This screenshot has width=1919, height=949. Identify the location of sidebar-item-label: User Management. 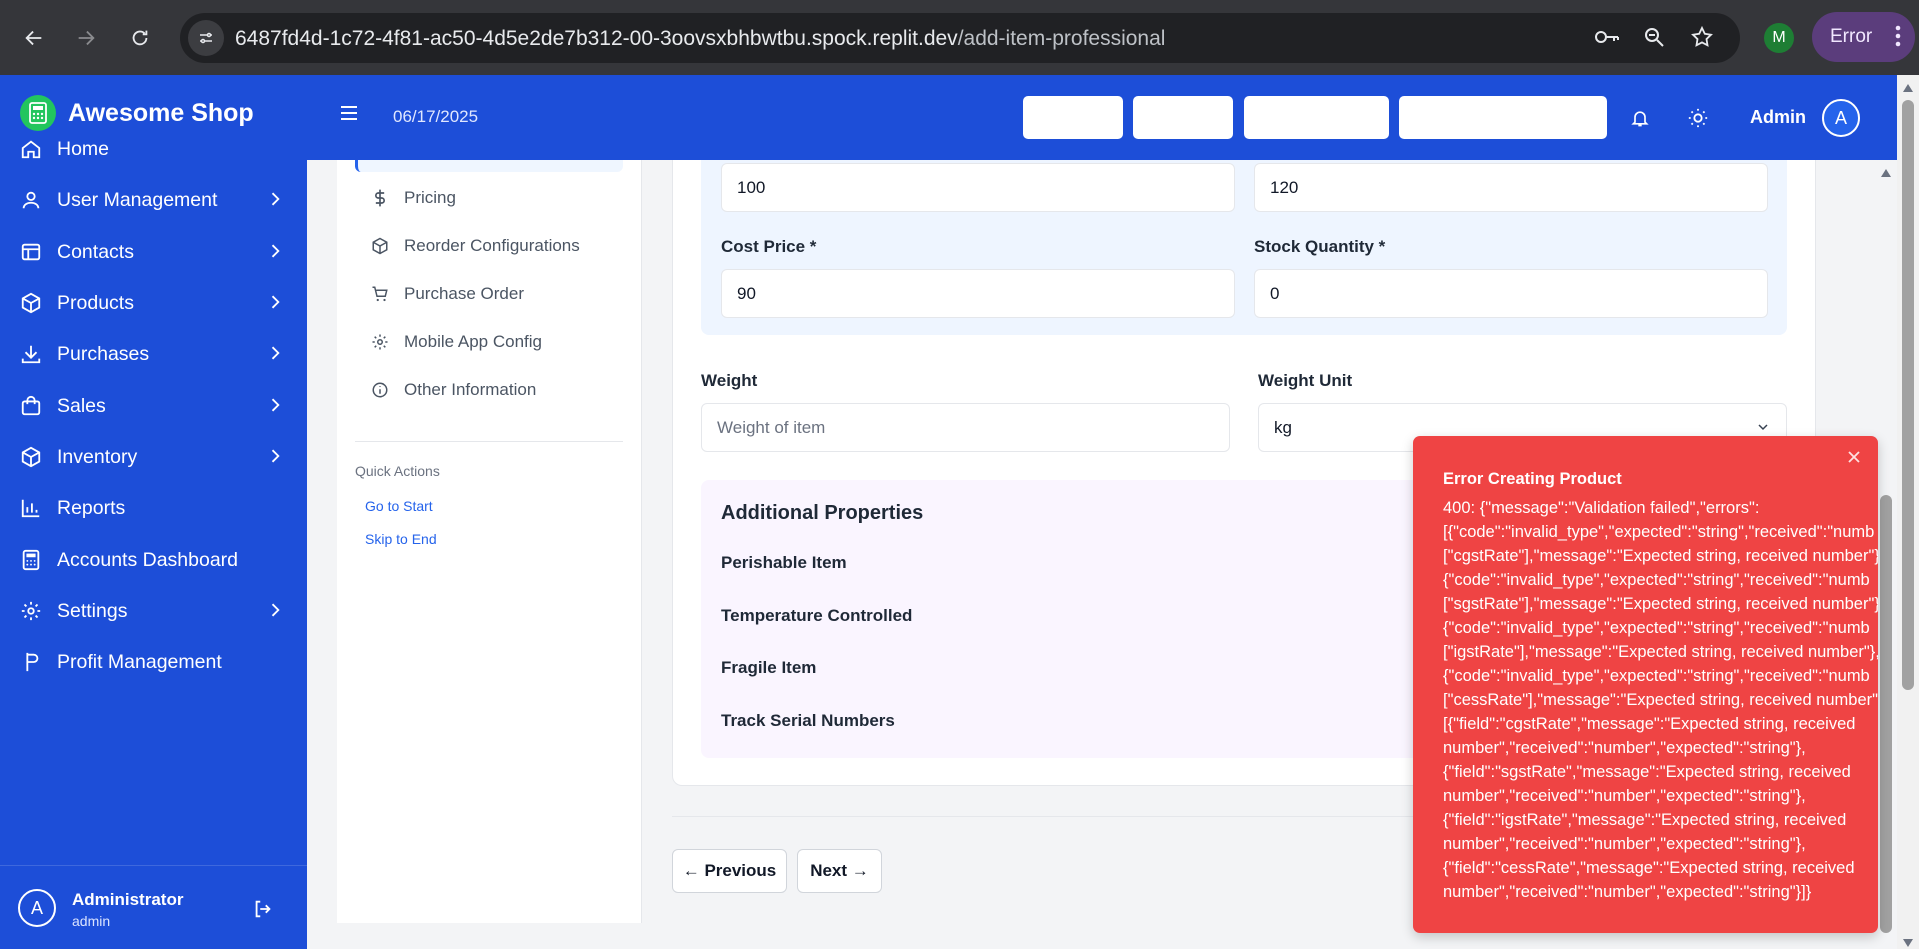
(137, 199).